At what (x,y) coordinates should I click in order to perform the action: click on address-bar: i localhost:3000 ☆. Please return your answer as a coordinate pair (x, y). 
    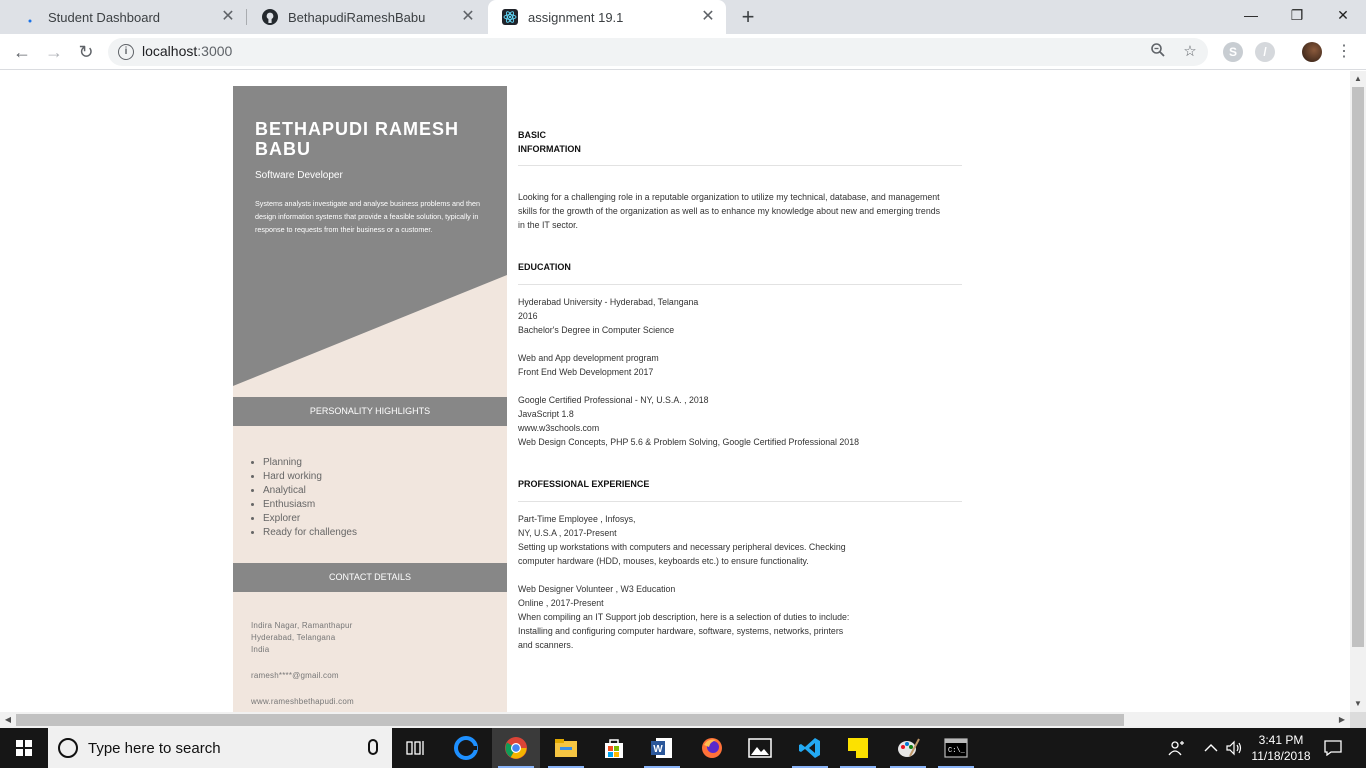
    Looking at the image, I should click on (658, 52).